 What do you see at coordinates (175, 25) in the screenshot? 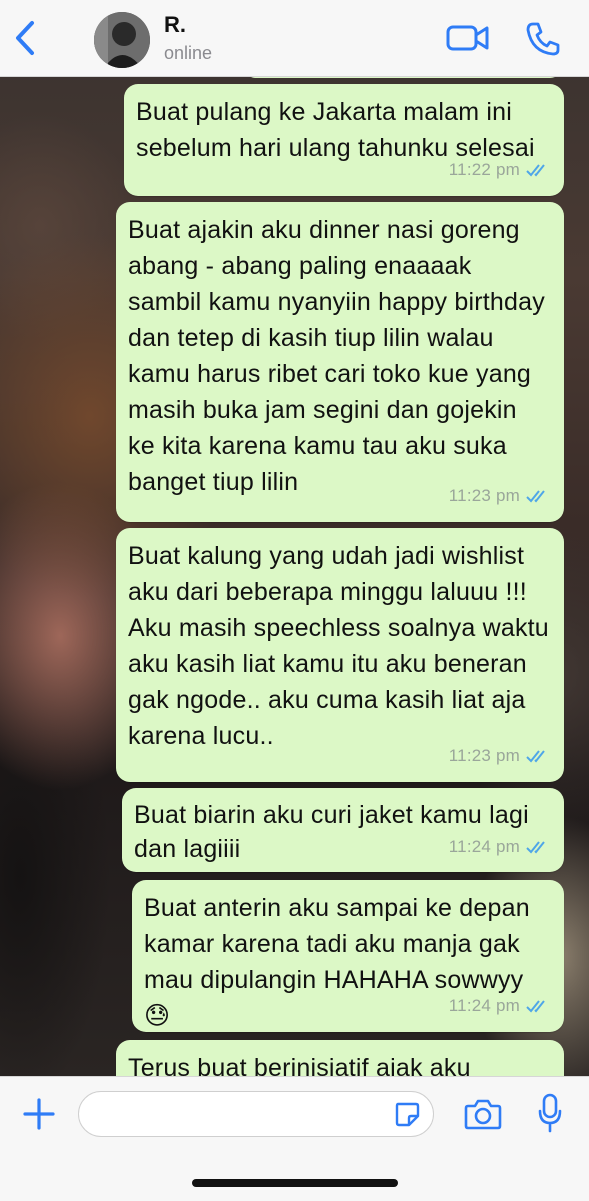
I see `contact-name: R.` at bounding box center [175, 25].